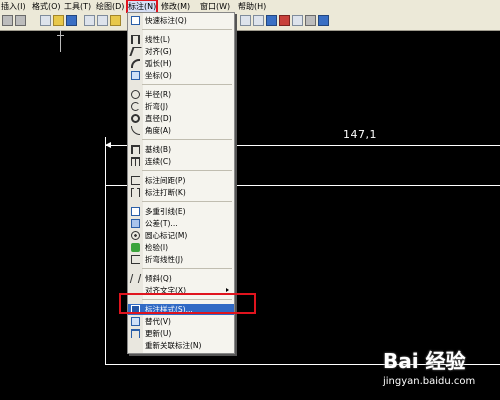 This screenshot has width=500, height=400. What do you see at coordinates (135, 223) in the screenshot?
I see `tolerance-icon` at bounding box center [135, 223].